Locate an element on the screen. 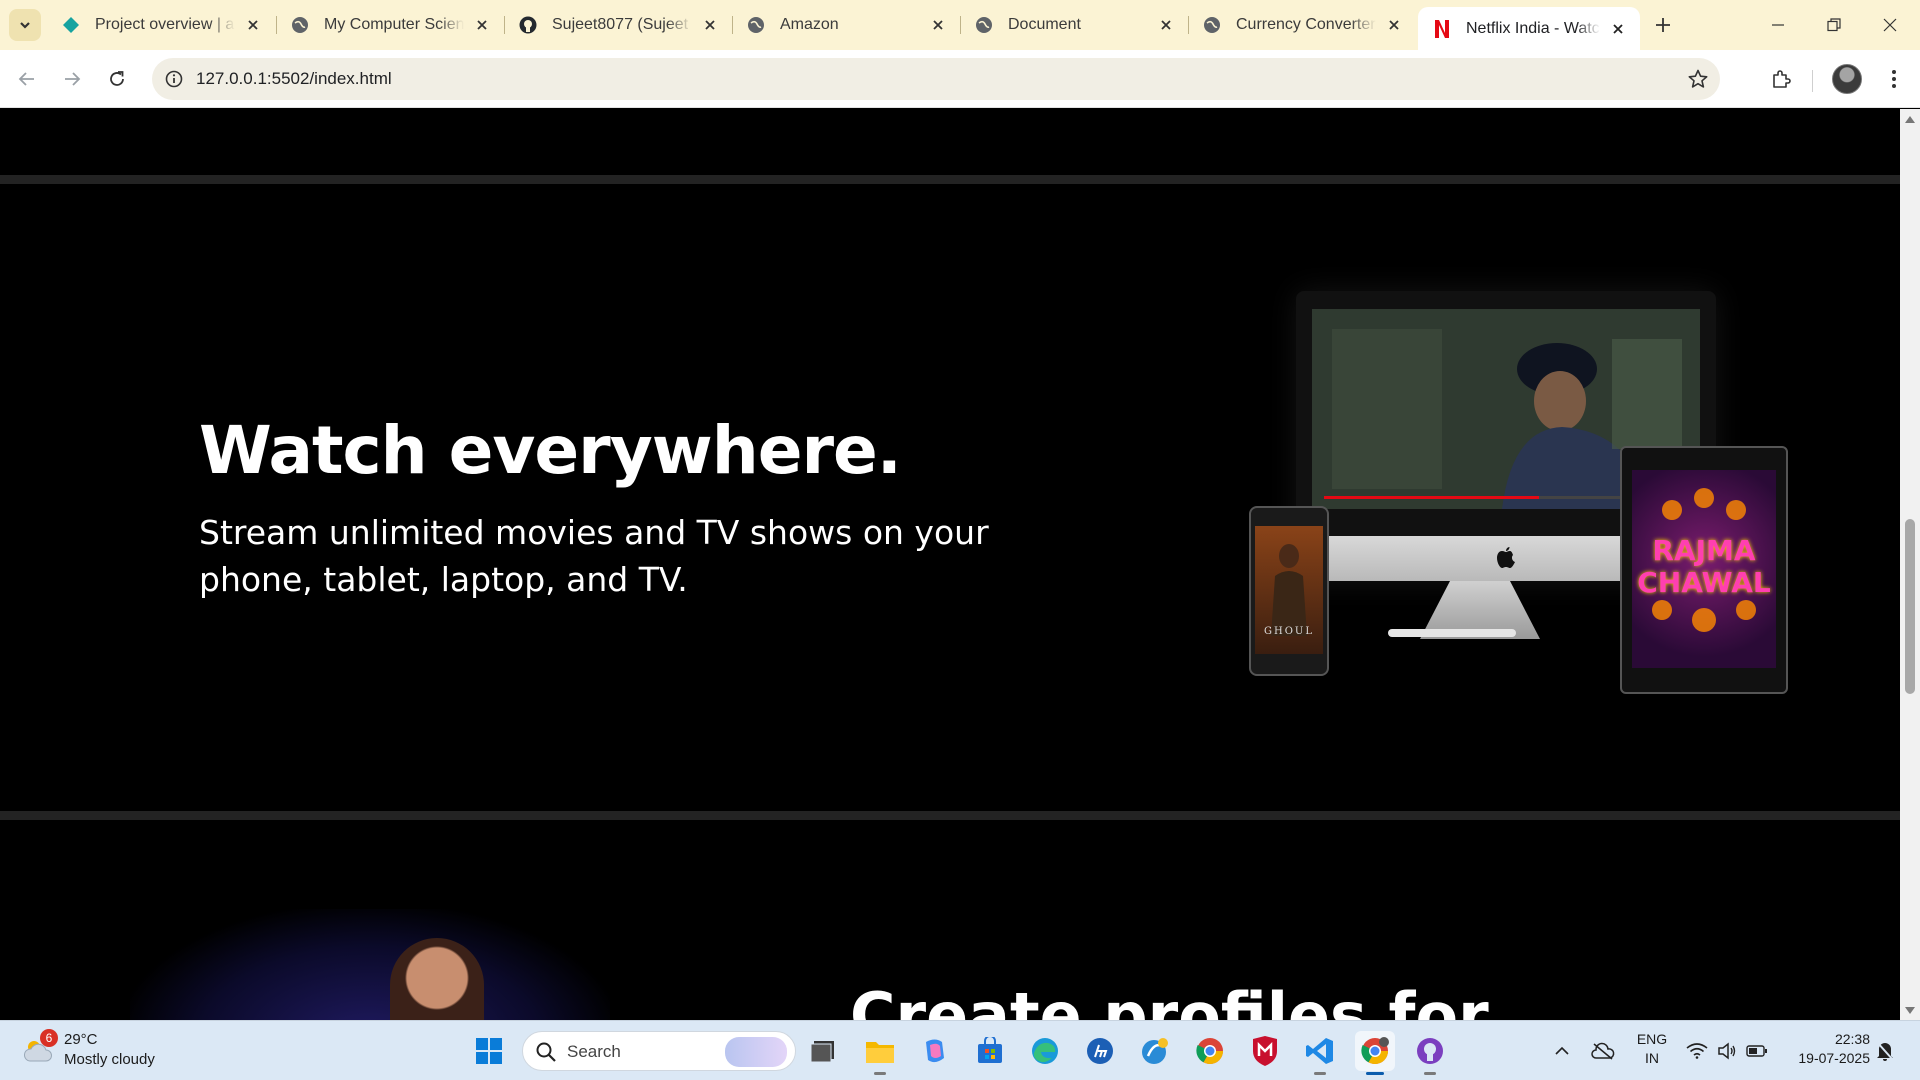 The height and width of the screenshot is (1080, 1920). battery-button is located at coordinates (1757, 1051).